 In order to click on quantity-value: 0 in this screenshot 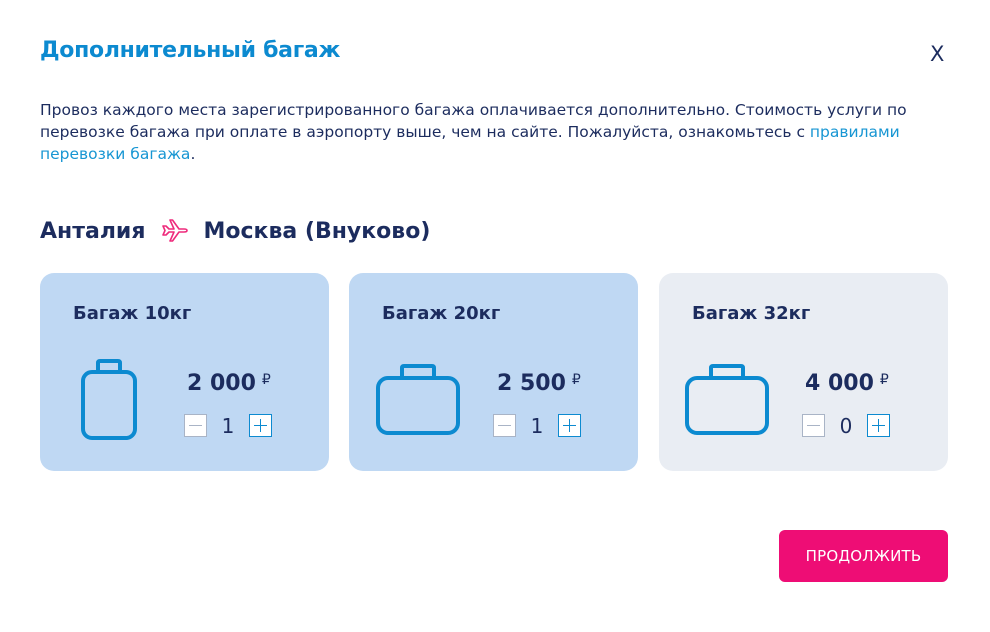, I will do `click(846, 425)`.